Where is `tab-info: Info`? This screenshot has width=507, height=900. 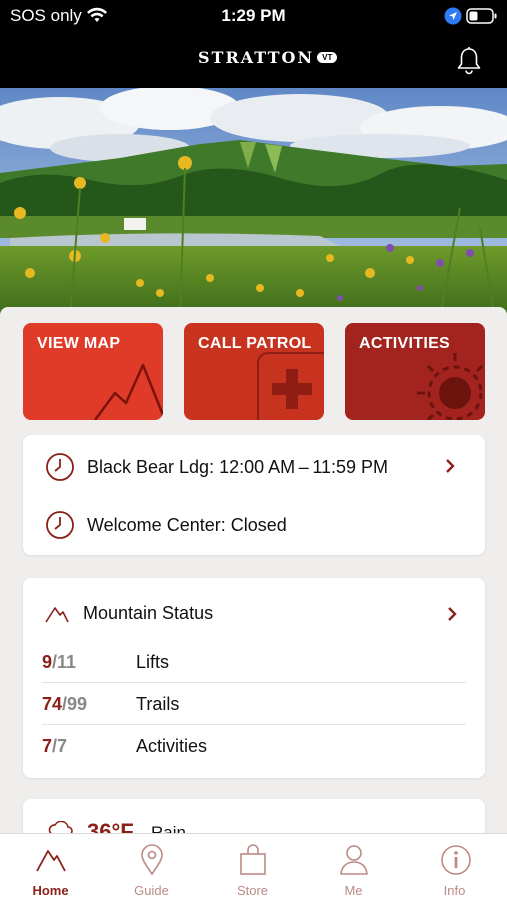
tab-info: Info is located at coordinates (454, 867).